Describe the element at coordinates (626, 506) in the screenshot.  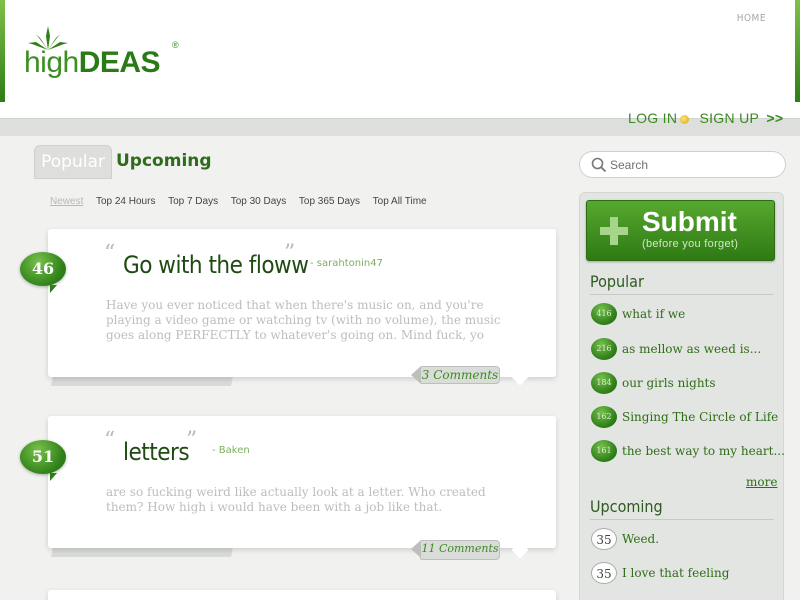
I see `sidebar-upcoming-heading: Upcoming` at that location.